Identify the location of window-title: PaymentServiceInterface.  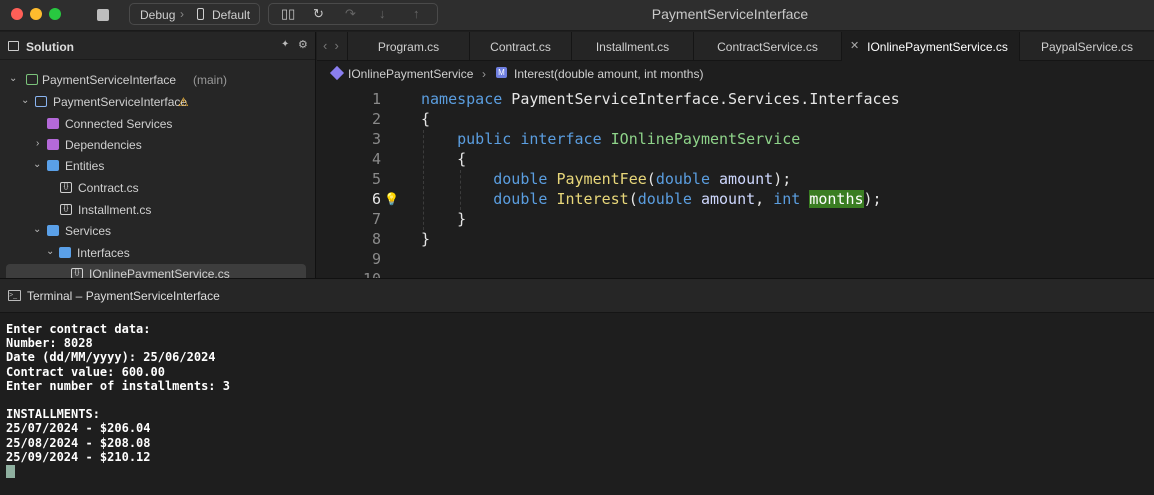
(730, 14).